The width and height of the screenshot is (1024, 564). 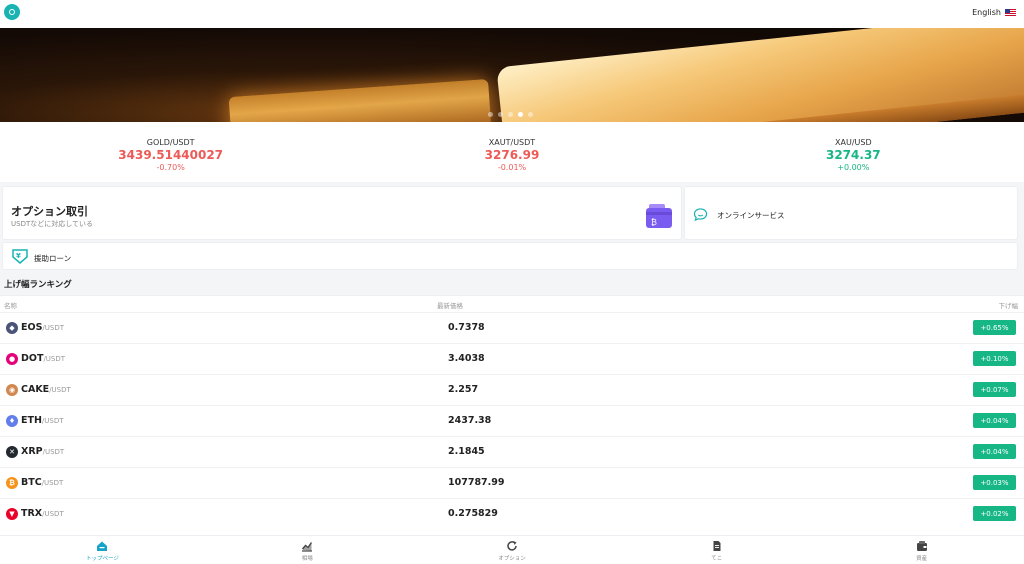 I want to click on nav-assets-label: 資産, so click(x=922, y=559).